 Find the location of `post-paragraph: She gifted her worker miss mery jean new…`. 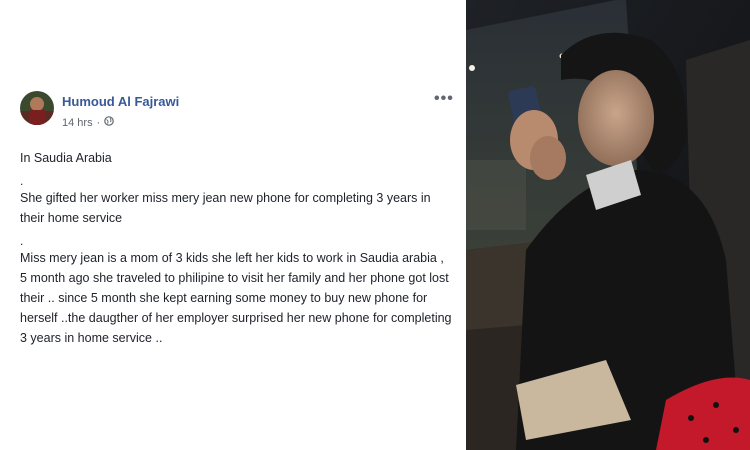

post-paragraph: She gifted her worker miss mery jean new… is located at coordinates (225, 208).